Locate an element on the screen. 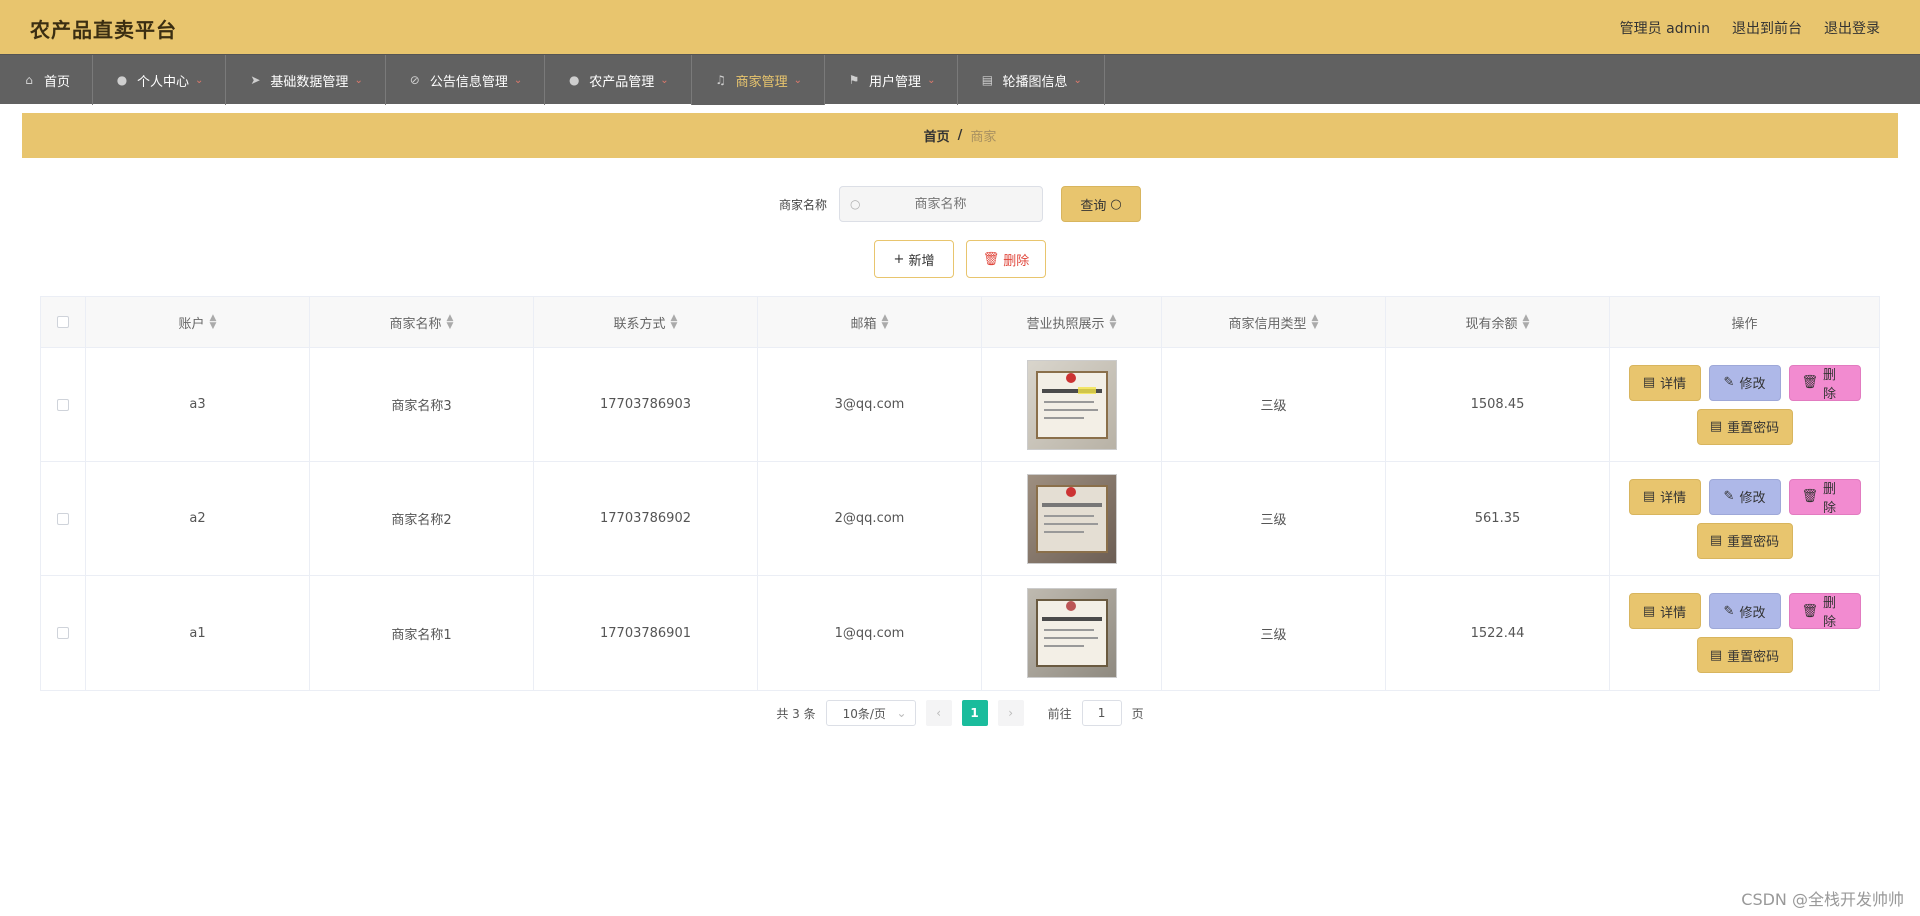 Image resolution: width=1920 pixels, height=916 pixels. nav-item-home: ⌂ 首页 is located at coordinates (47, 80).